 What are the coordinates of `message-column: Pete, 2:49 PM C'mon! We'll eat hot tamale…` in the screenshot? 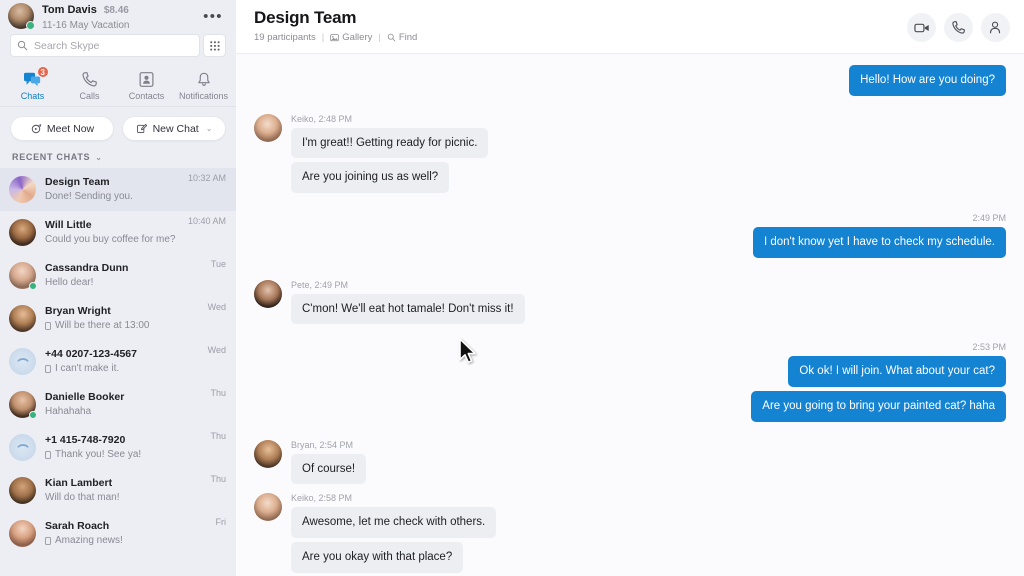 It's located at (408, 304).